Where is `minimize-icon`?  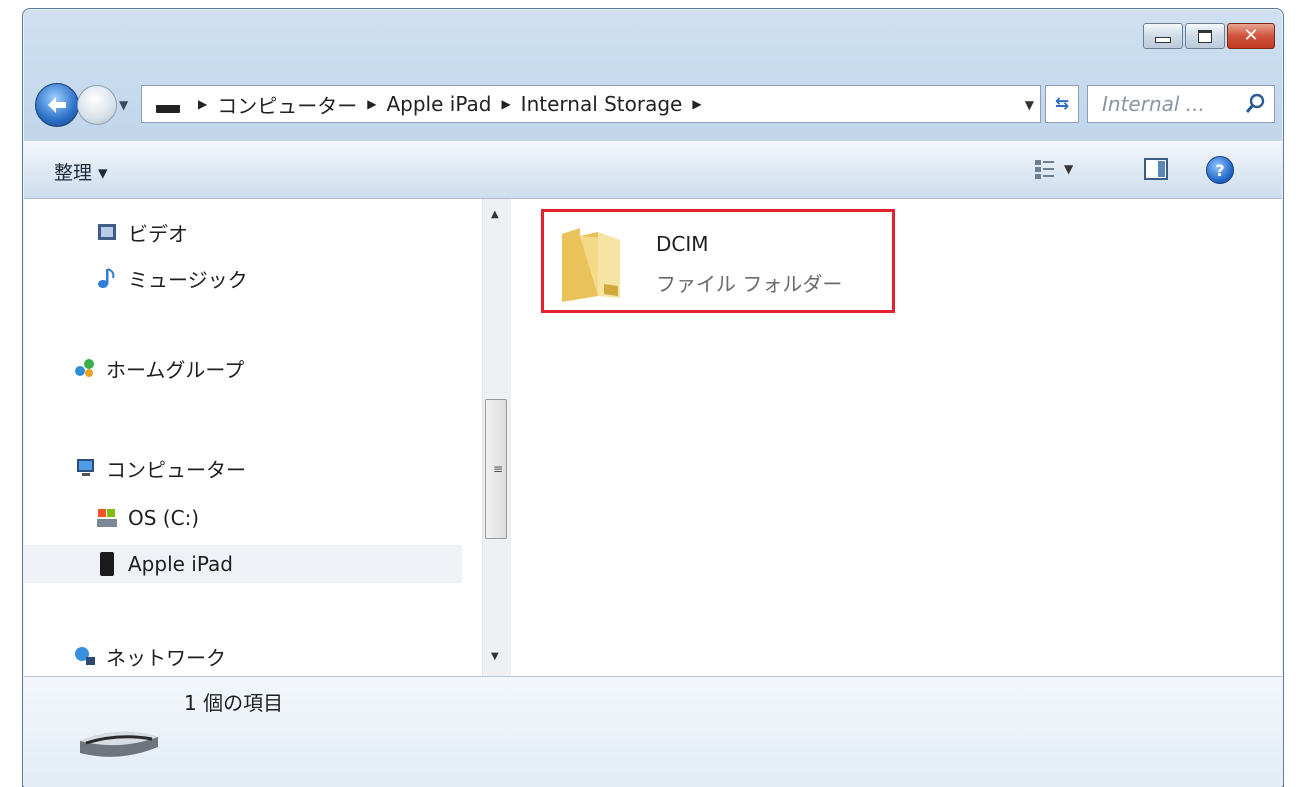
minimize-icon is located at coordinates (1163, 40).